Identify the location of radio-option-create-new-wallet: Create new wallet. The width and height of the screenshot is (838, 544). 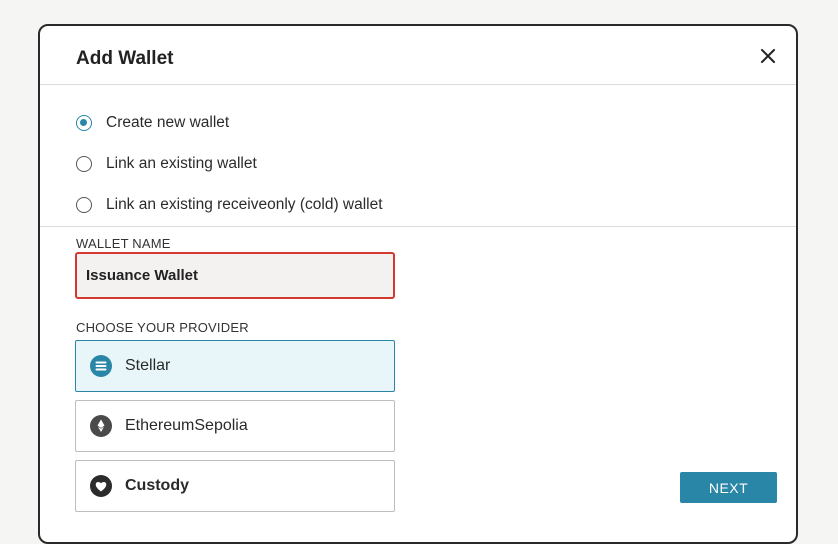
(229, 122).